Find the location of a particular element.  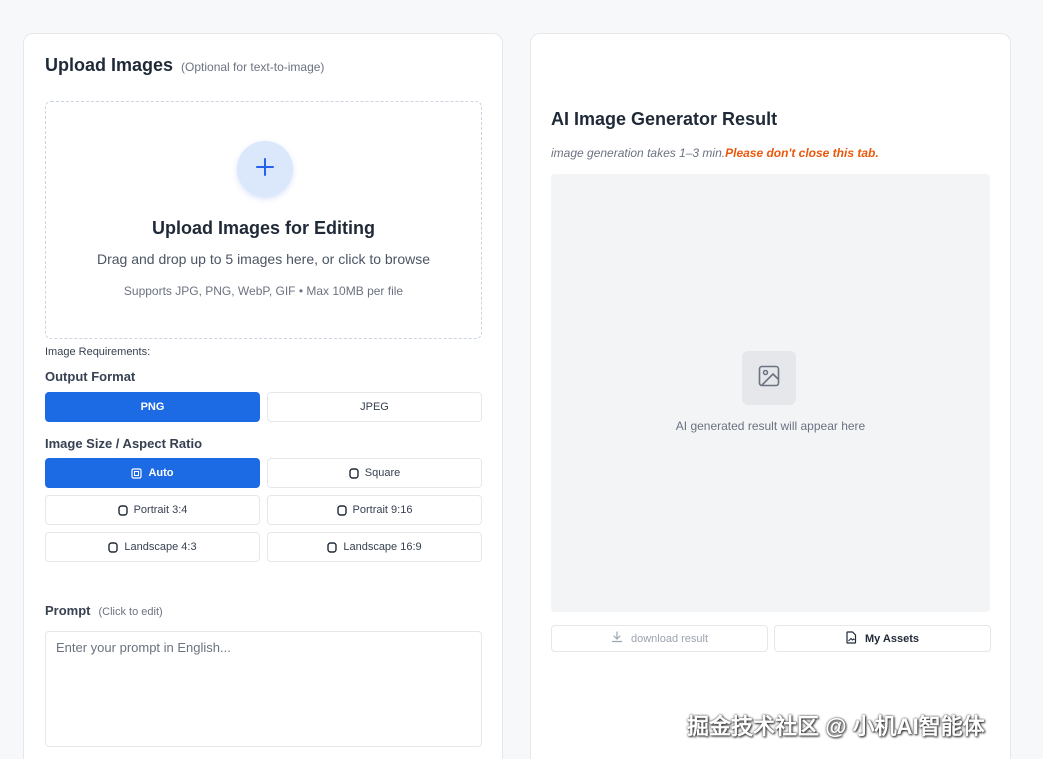

size-portrait-9-16-button: Portrait 9:16 is located at coordinates (374, 510).